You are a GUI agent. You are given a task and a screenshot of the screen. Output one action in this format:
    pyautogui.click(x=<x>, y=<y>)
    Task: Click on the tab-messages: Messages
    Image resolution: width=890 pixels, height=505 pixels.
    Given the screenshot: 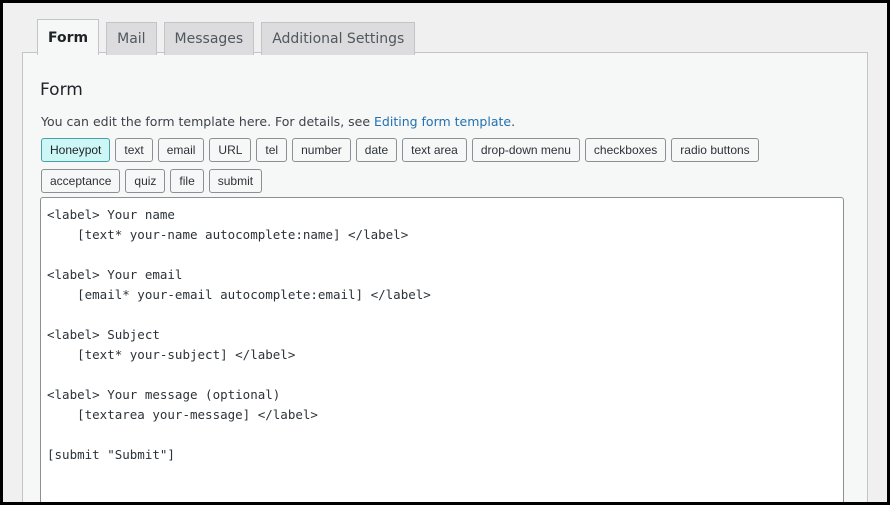 What is the action you would take?
    pyautogui.click(x=209, y=38)
    